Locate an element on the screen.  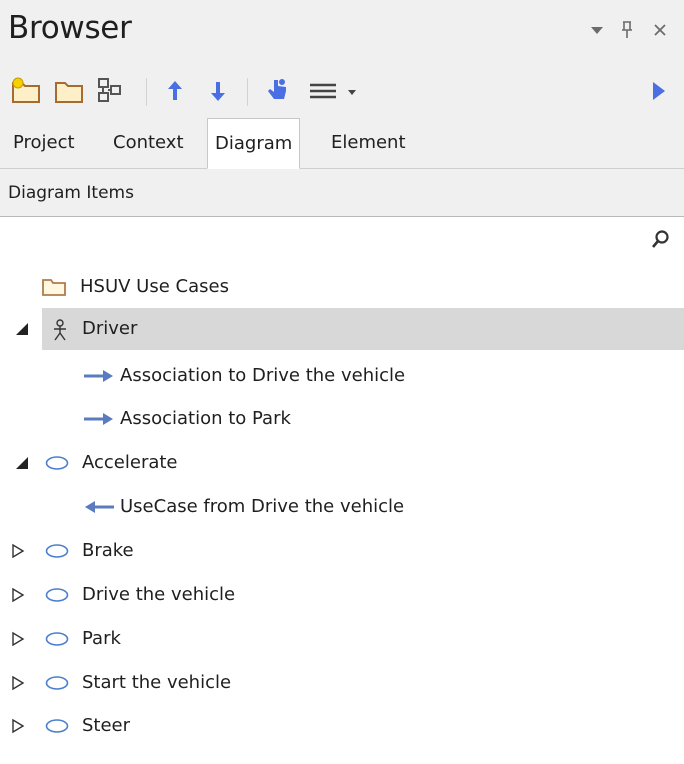
tree-item-label: Accelerate is located at coordinates (130, 462).